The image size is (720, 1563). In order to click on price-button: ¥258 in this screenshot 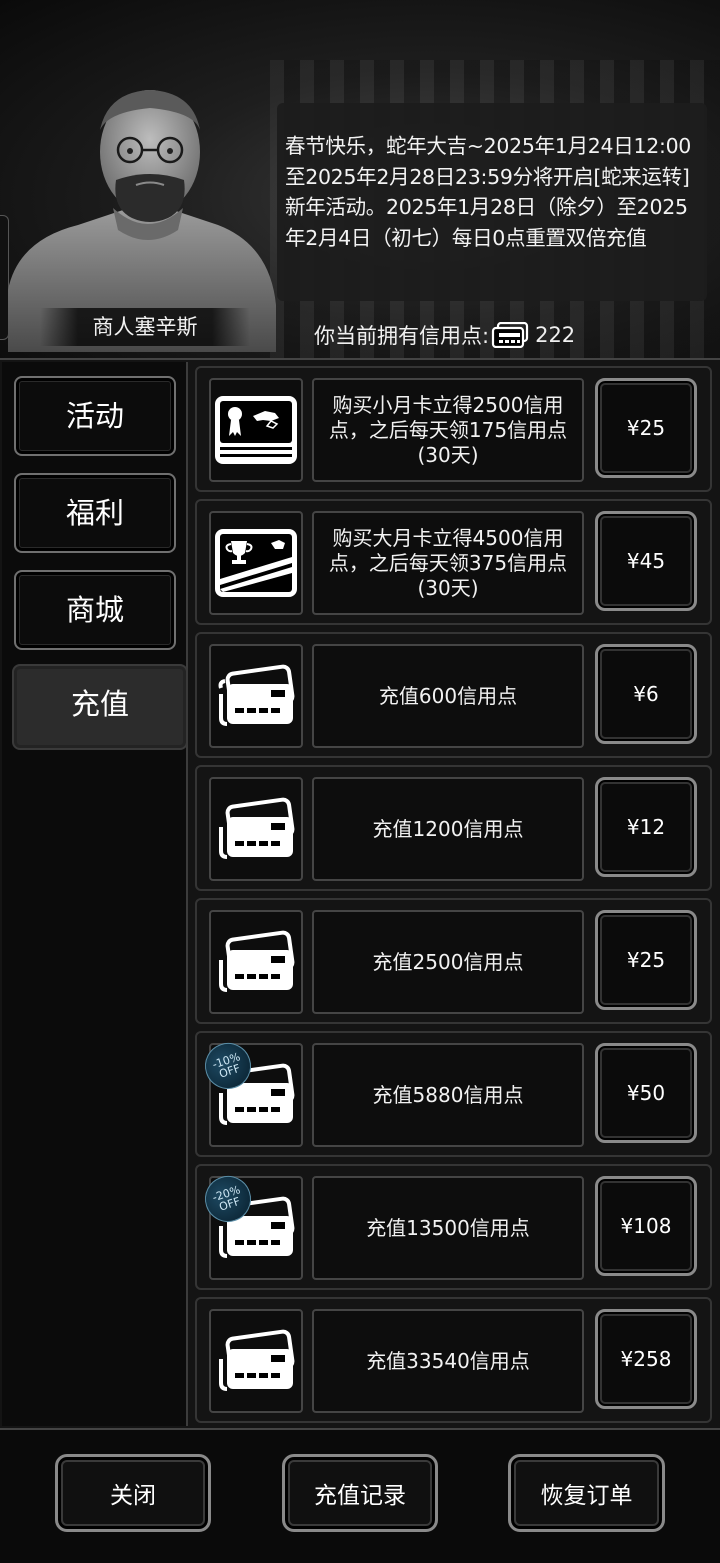, I will do `click(646, 1359)`.